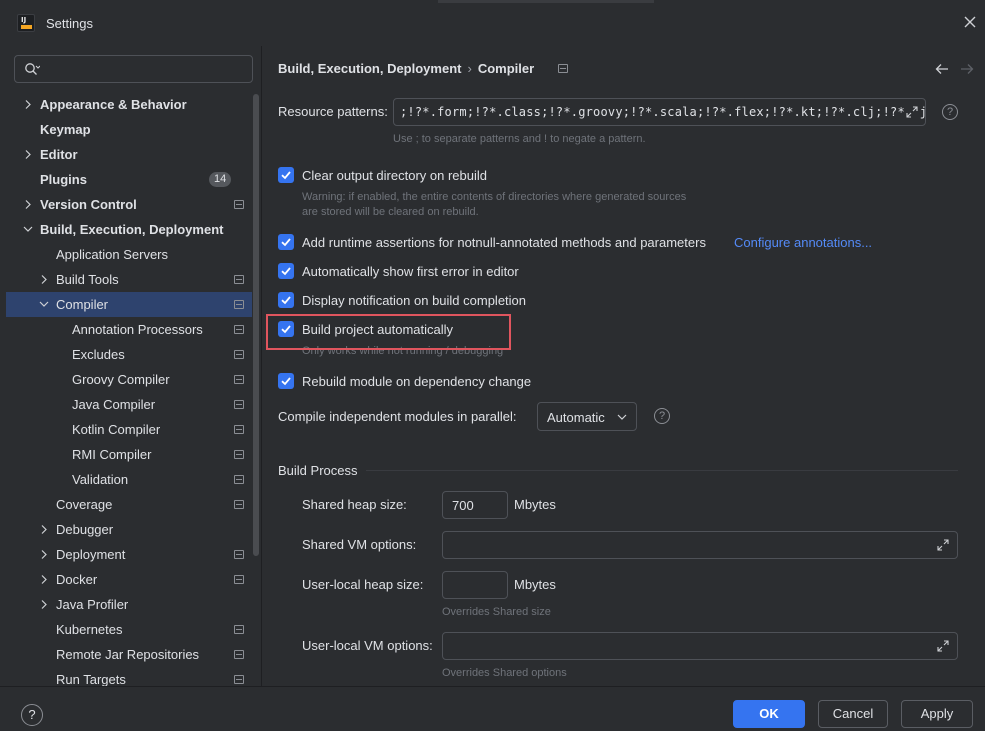 This screenshot has width=985, height=731. What do you see at coordinates (129, 504) in the screenshot?
I see `sidebar-item-coverage: Coverage` at bounding box center [129, 504].